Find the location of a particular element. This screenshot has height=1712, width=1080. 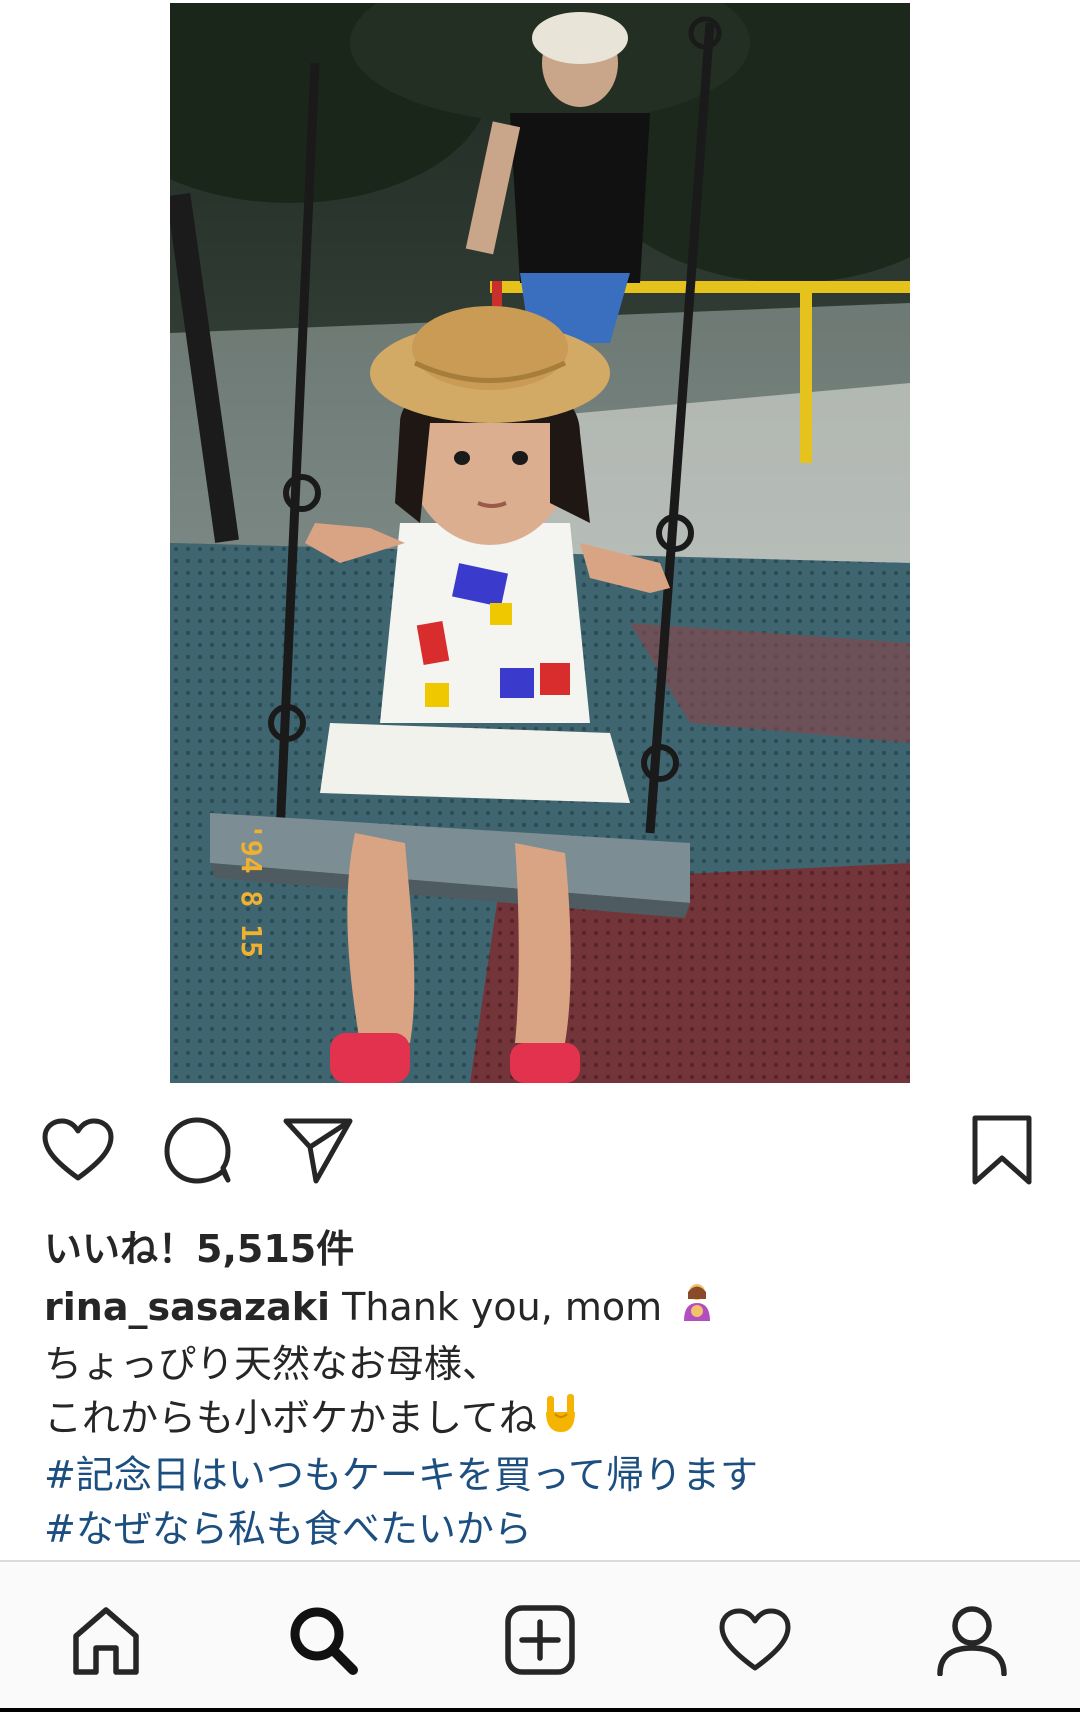

comment-icon is located at coordinates (197, 1150).